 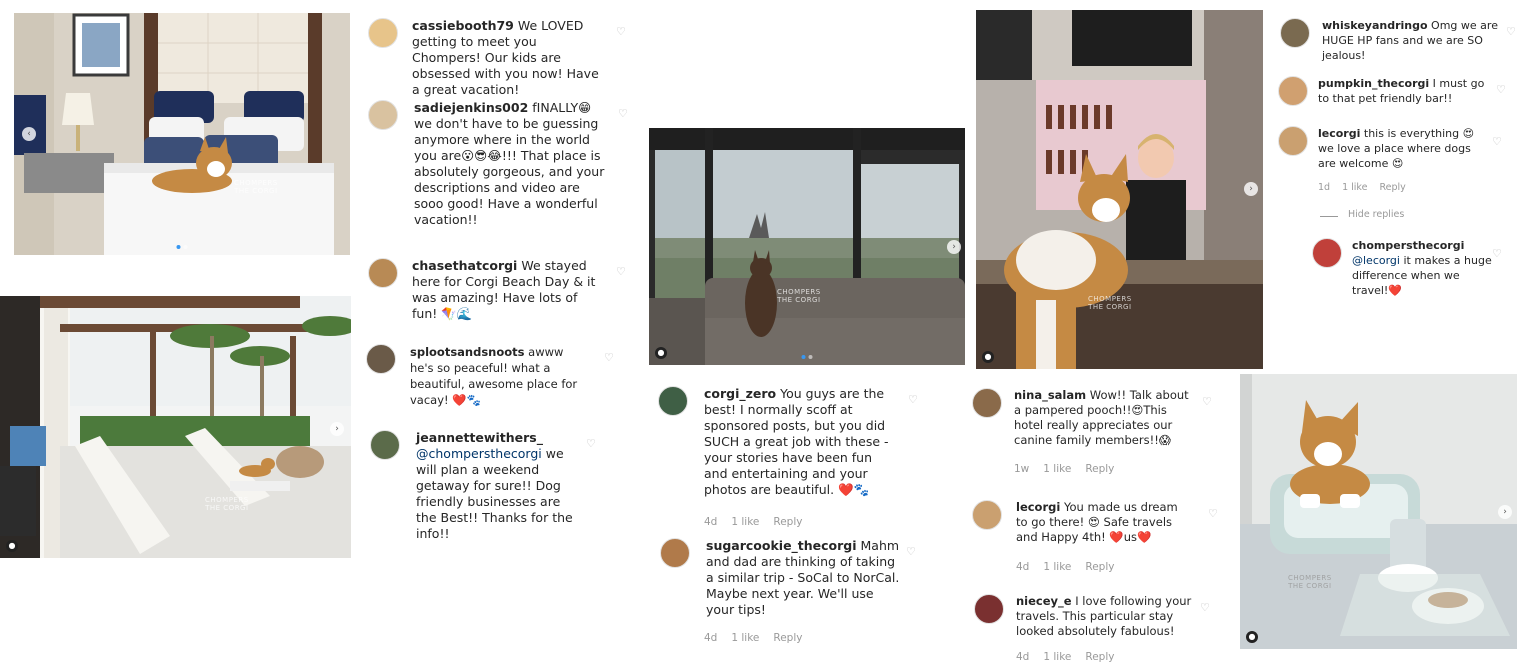 I want to click on comment-username: chompersthecorgi, so click(x=1408, y=245).